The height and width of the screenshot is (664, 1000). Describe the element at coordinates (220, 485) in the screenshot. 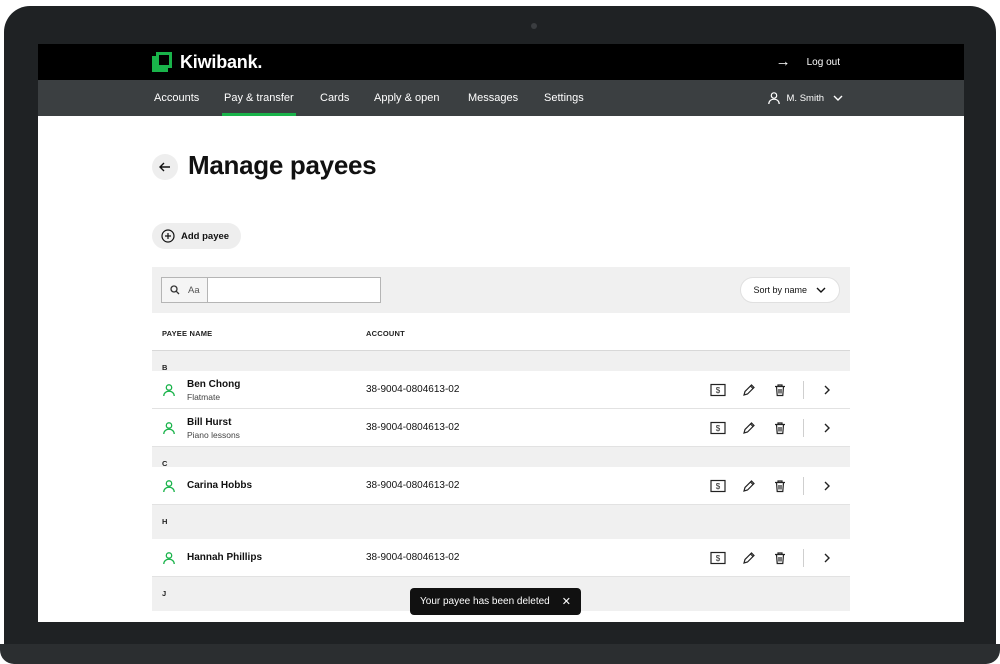

I see `payee-name: Carina Hobbs` at that location.